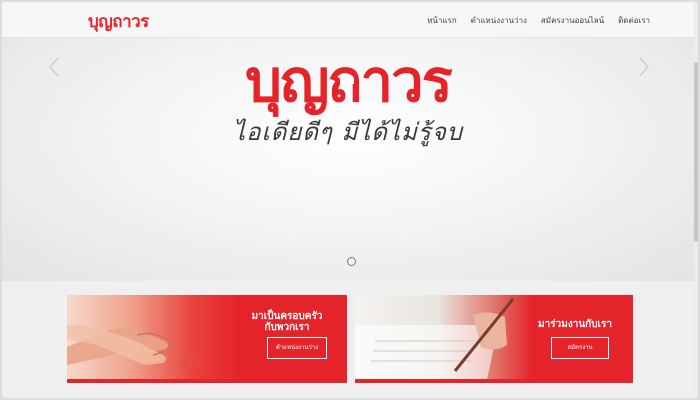  Describe the element at coordinates (347, 79) in the screenshot. I see `logo-mark-shape` at that location.